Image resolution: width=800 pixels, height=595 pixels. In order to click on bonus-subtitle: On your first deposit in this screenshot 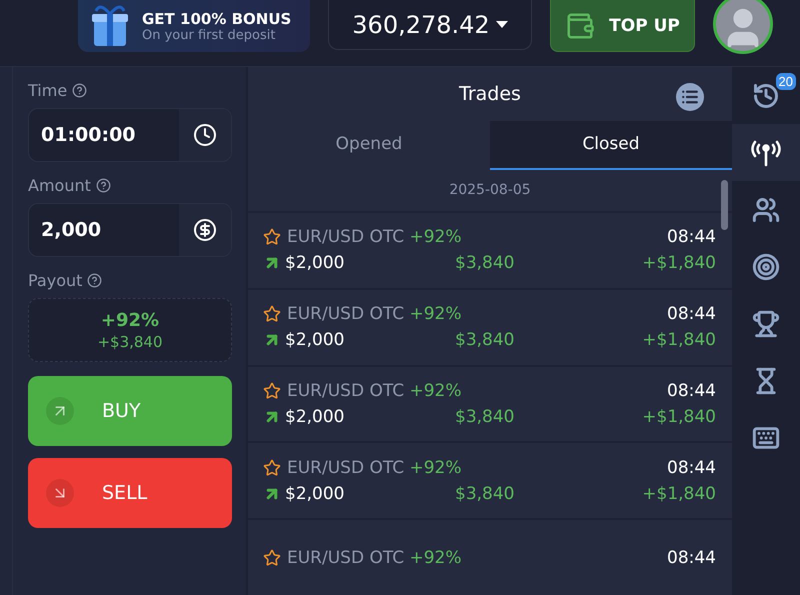, I will do `click(209, 35)`.